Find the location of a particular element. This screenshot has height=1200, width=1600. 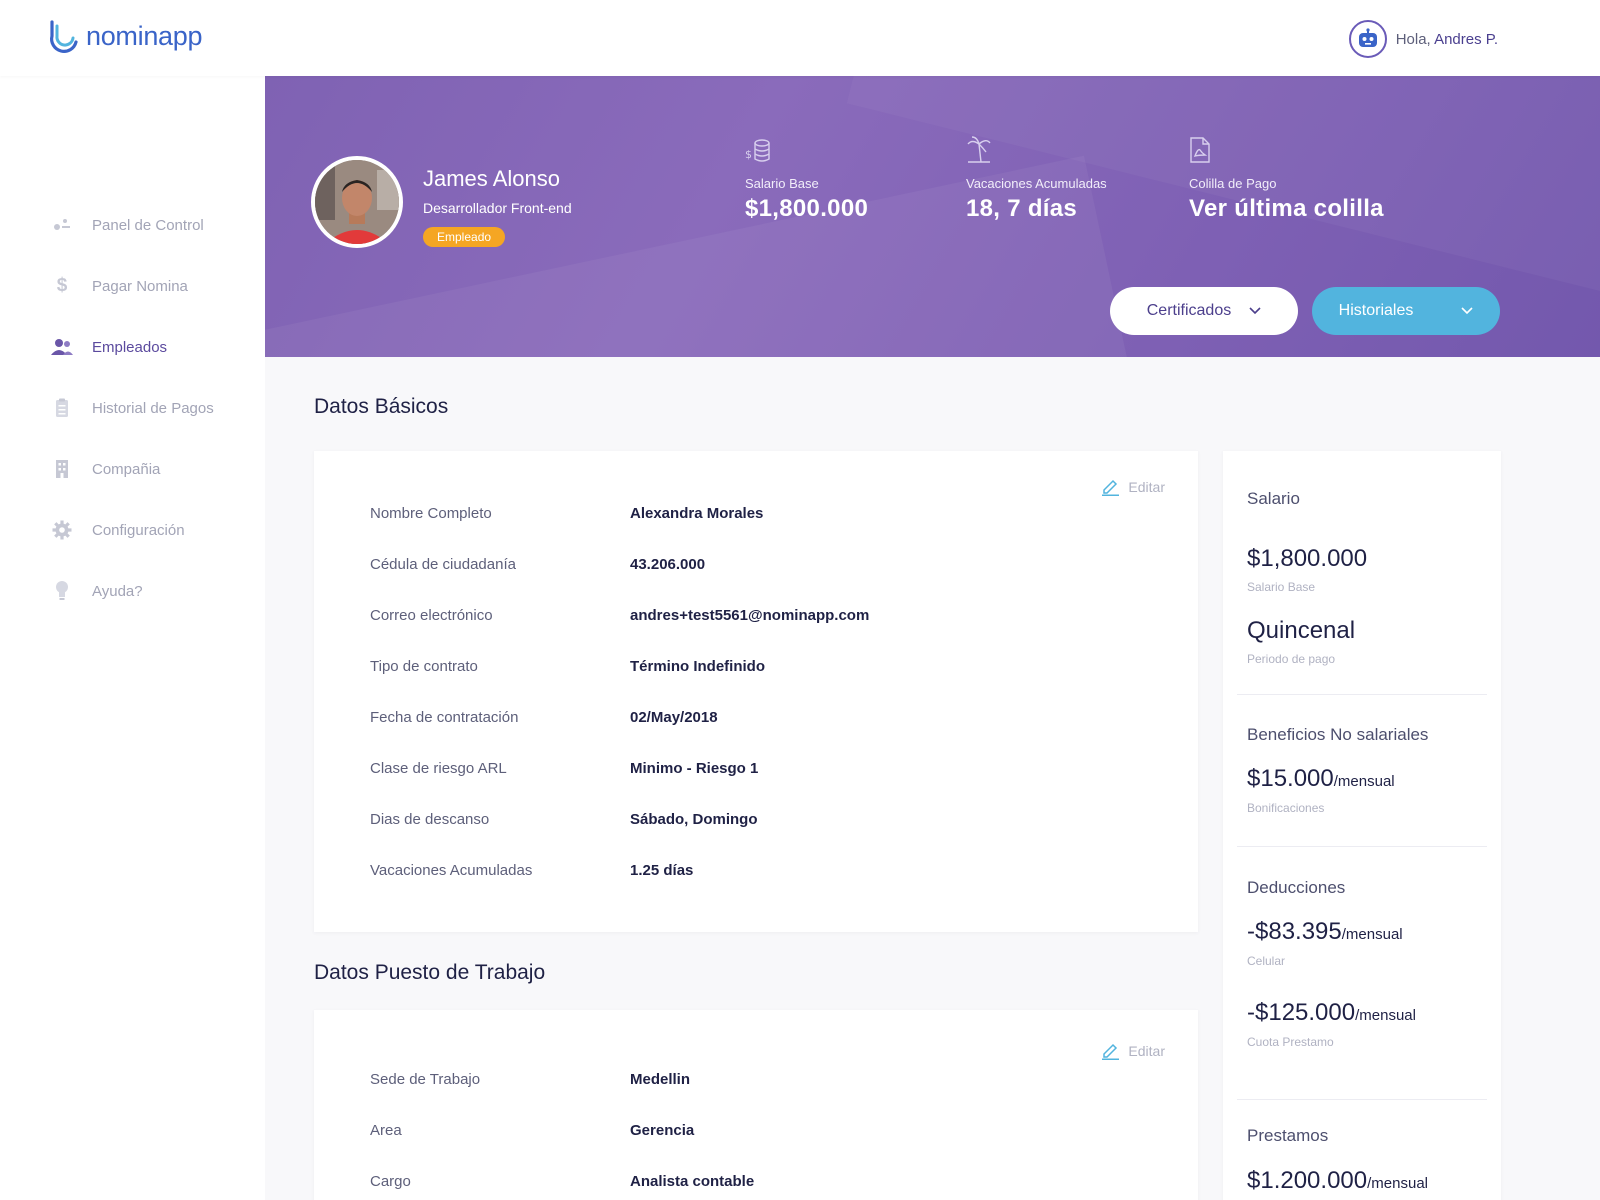

historiales-label: Historiales is located at coordinates (1376, 310).